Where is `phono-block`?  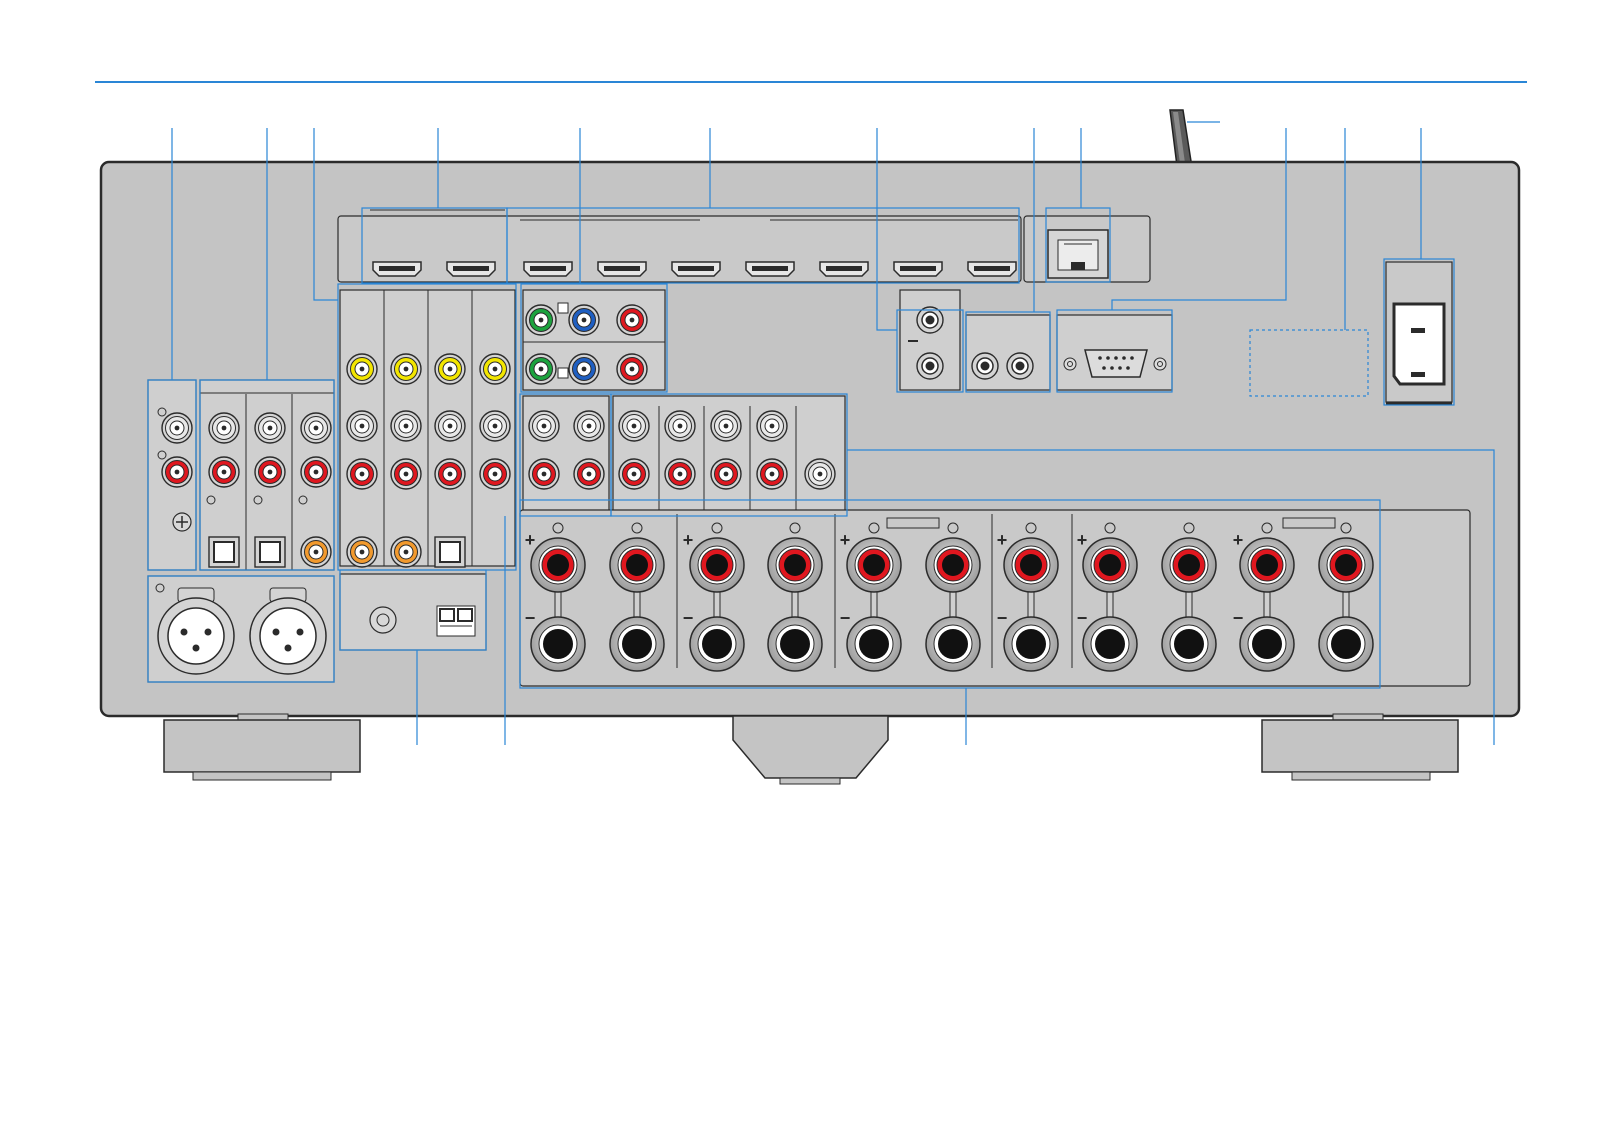 phono-block is located at coordinates (413, 612).